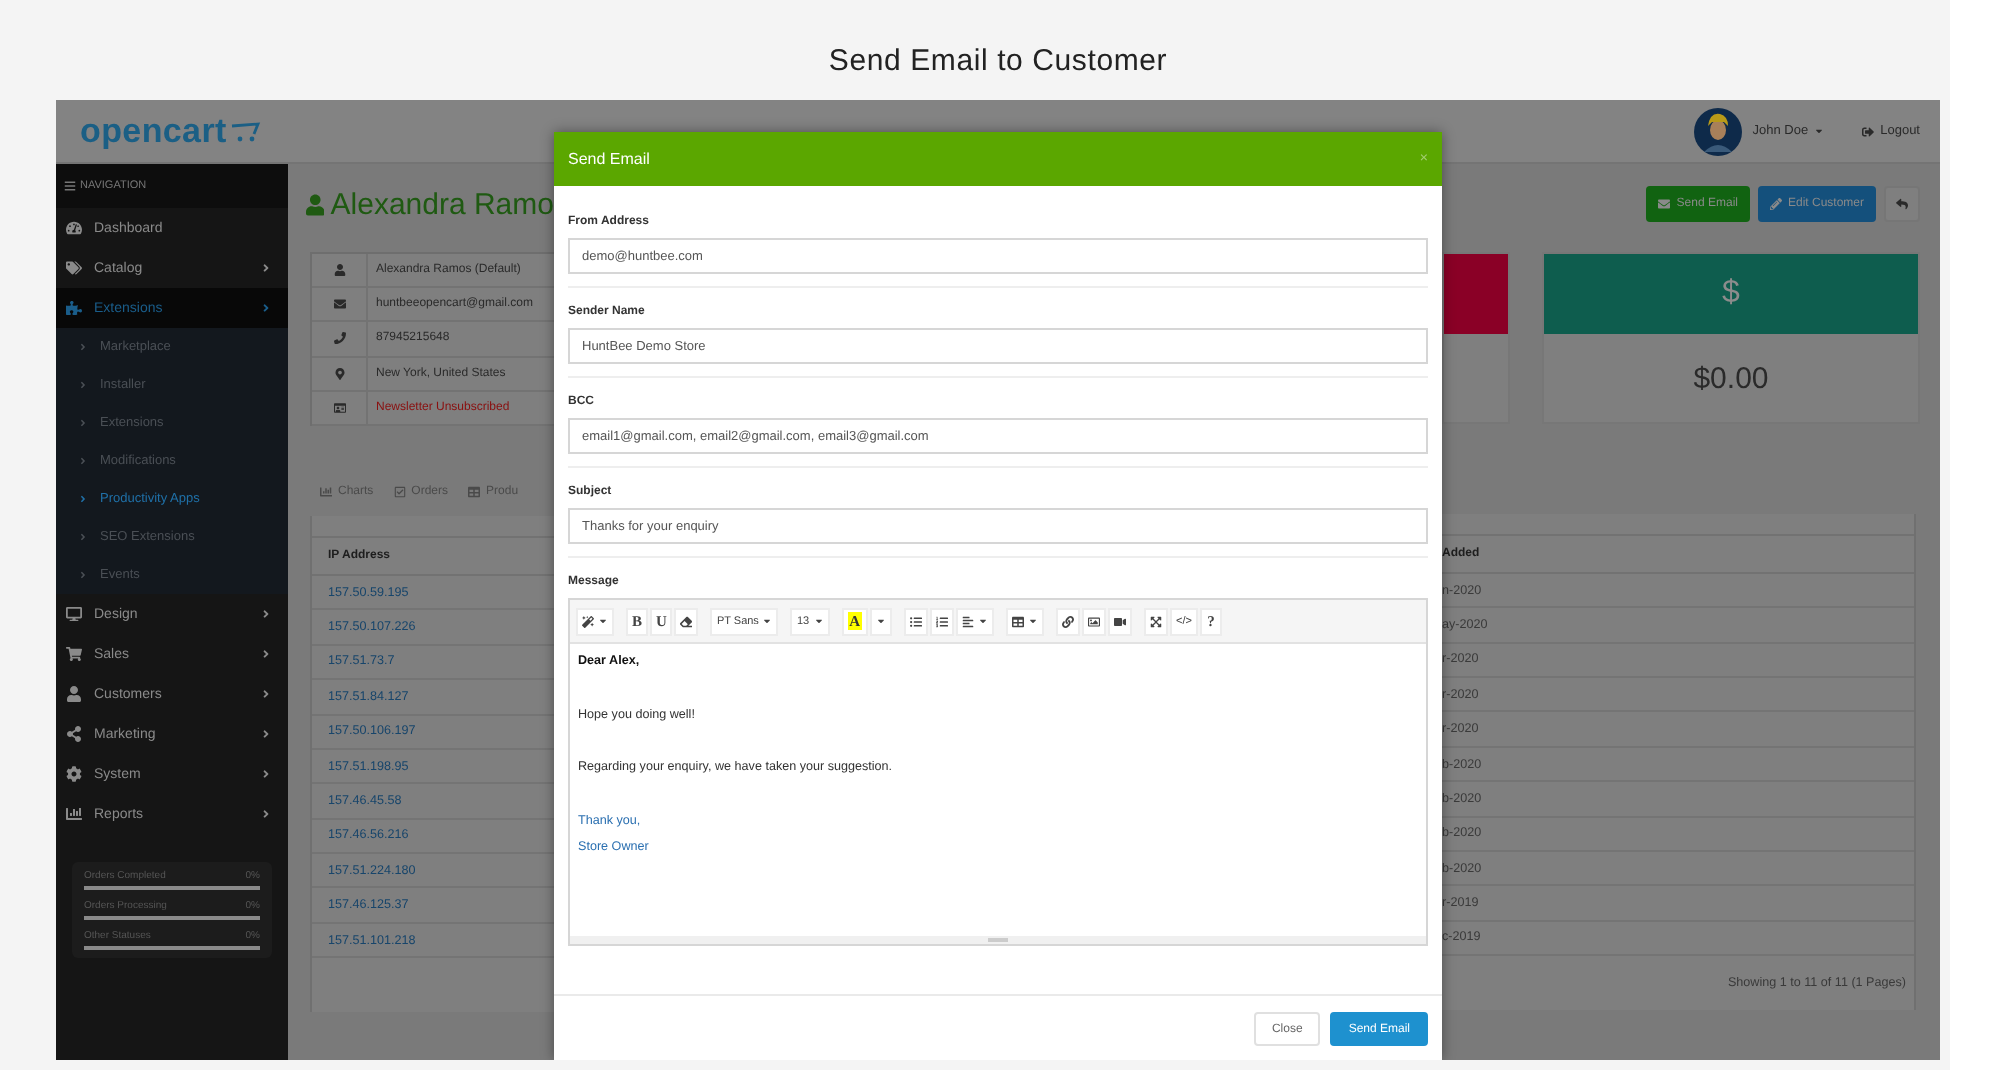  What do you see at coordinates (74, 734) in the screenshot?
I see `share-icon` at bounding box center [74, 734].